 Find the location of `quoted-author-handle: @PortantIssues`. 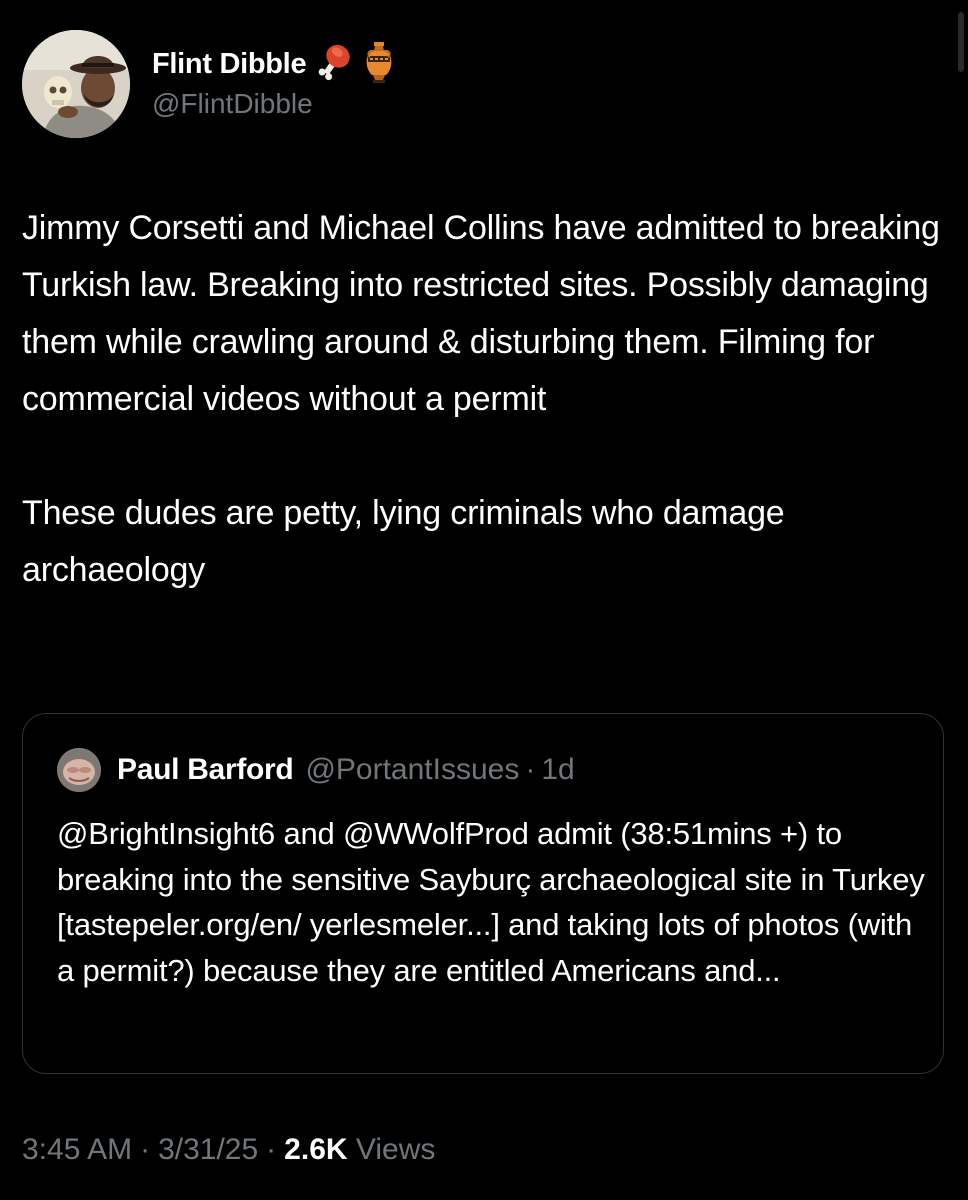

quoted-author-handle: @PortantIssues is located at coordinates (412, 770).